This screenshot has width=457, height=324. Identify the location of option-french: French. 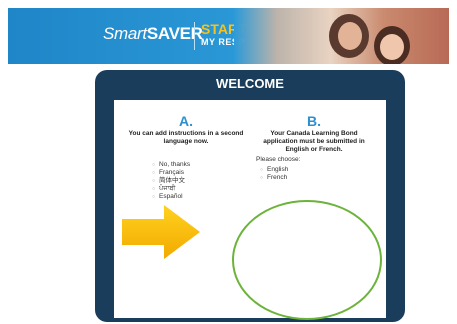
(274, 178).